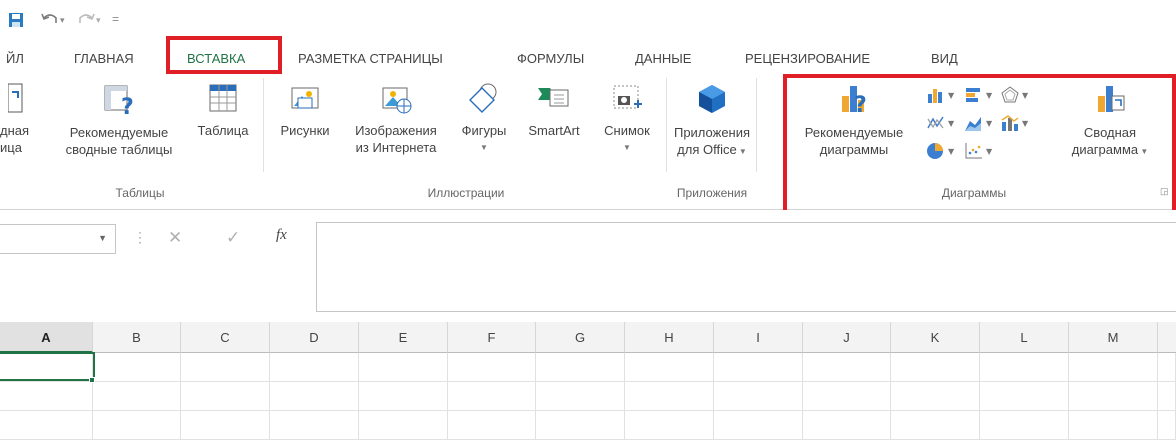  I want to click on shapes-button: Фигуры ▼, so click(484, 119).